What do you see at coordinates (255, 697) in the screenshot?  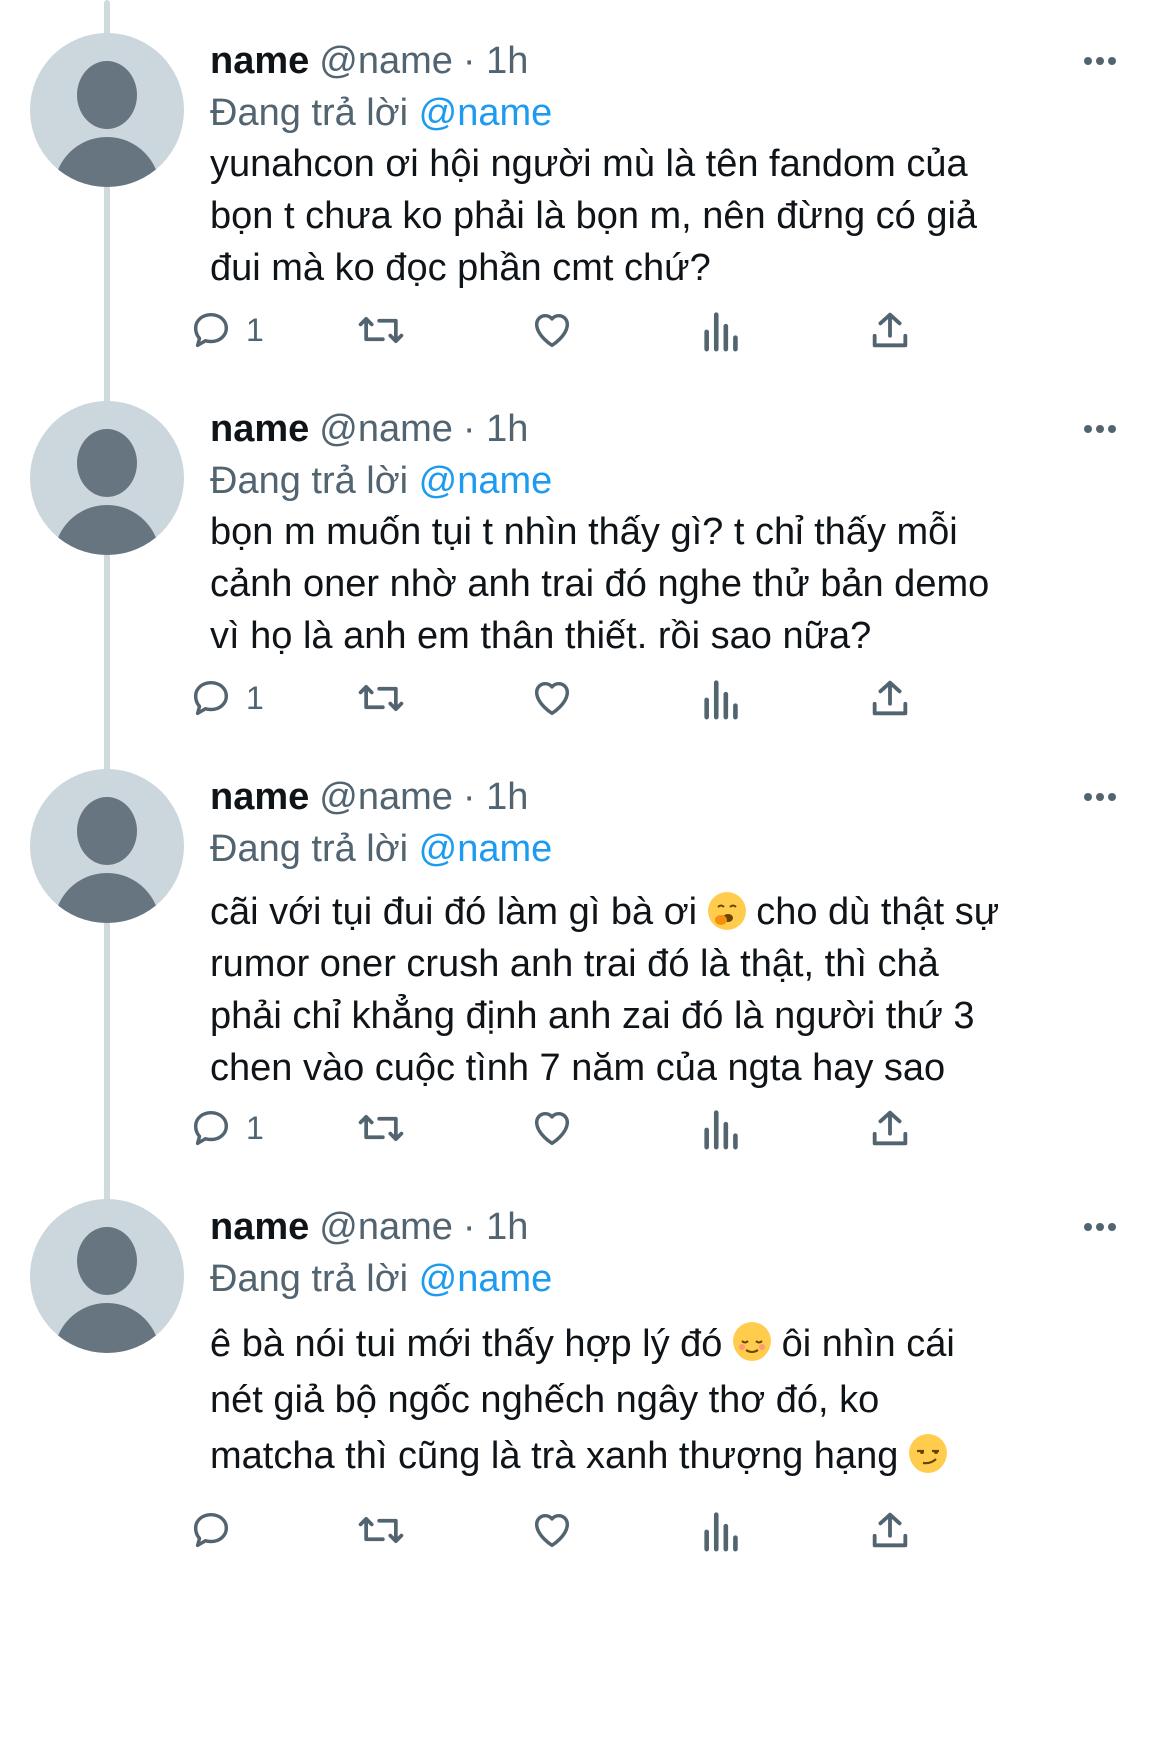 I see `reply-count: 1` at bounding box center [255, 697].